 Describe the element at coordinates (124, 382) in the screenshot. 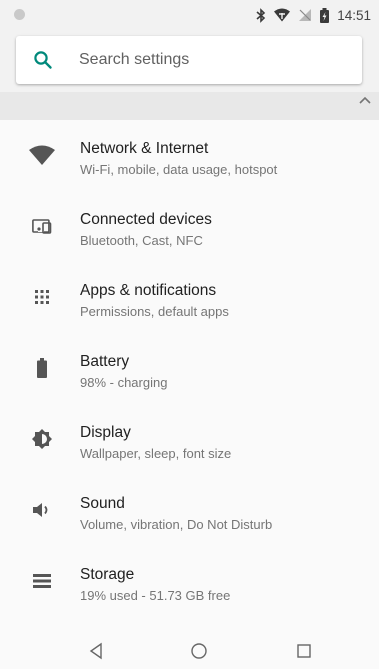

I see `item-subtitle: 98% - charging` at that location.